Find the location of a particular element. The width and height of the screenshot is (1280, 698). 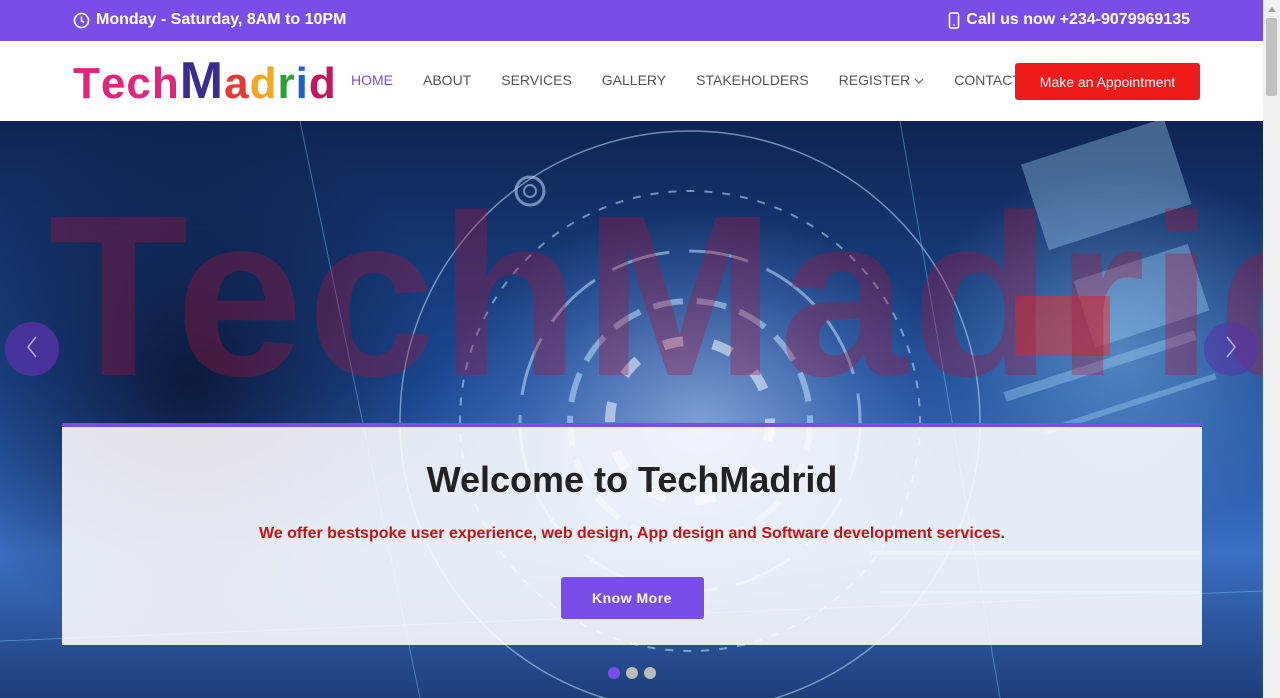

nav-item-contact: CONTACT is located at coordinates (987, 80).